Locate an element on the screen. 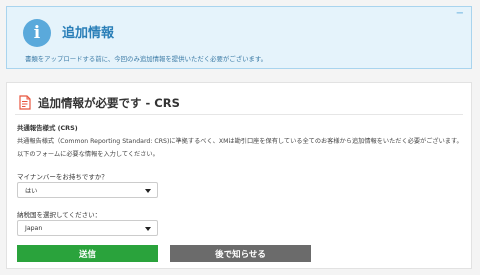  tax-country-select-value: Japan is located at coordinates (34, 228).